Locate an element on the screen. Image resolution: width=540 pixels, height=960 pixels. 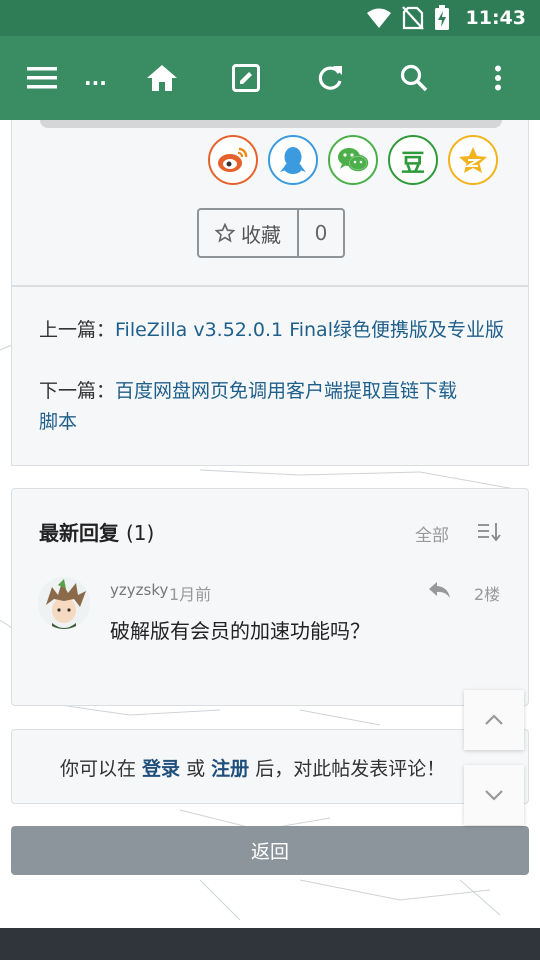
favorite-group: 收藏 0 is located at coordinates (271, 233).